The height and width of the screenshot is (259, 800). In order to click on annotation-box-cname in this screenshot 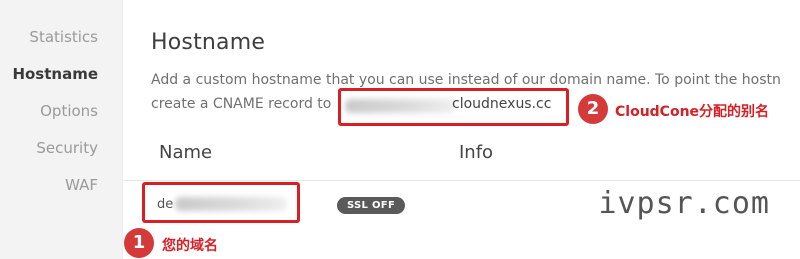, I will do `click(453, 107)`.